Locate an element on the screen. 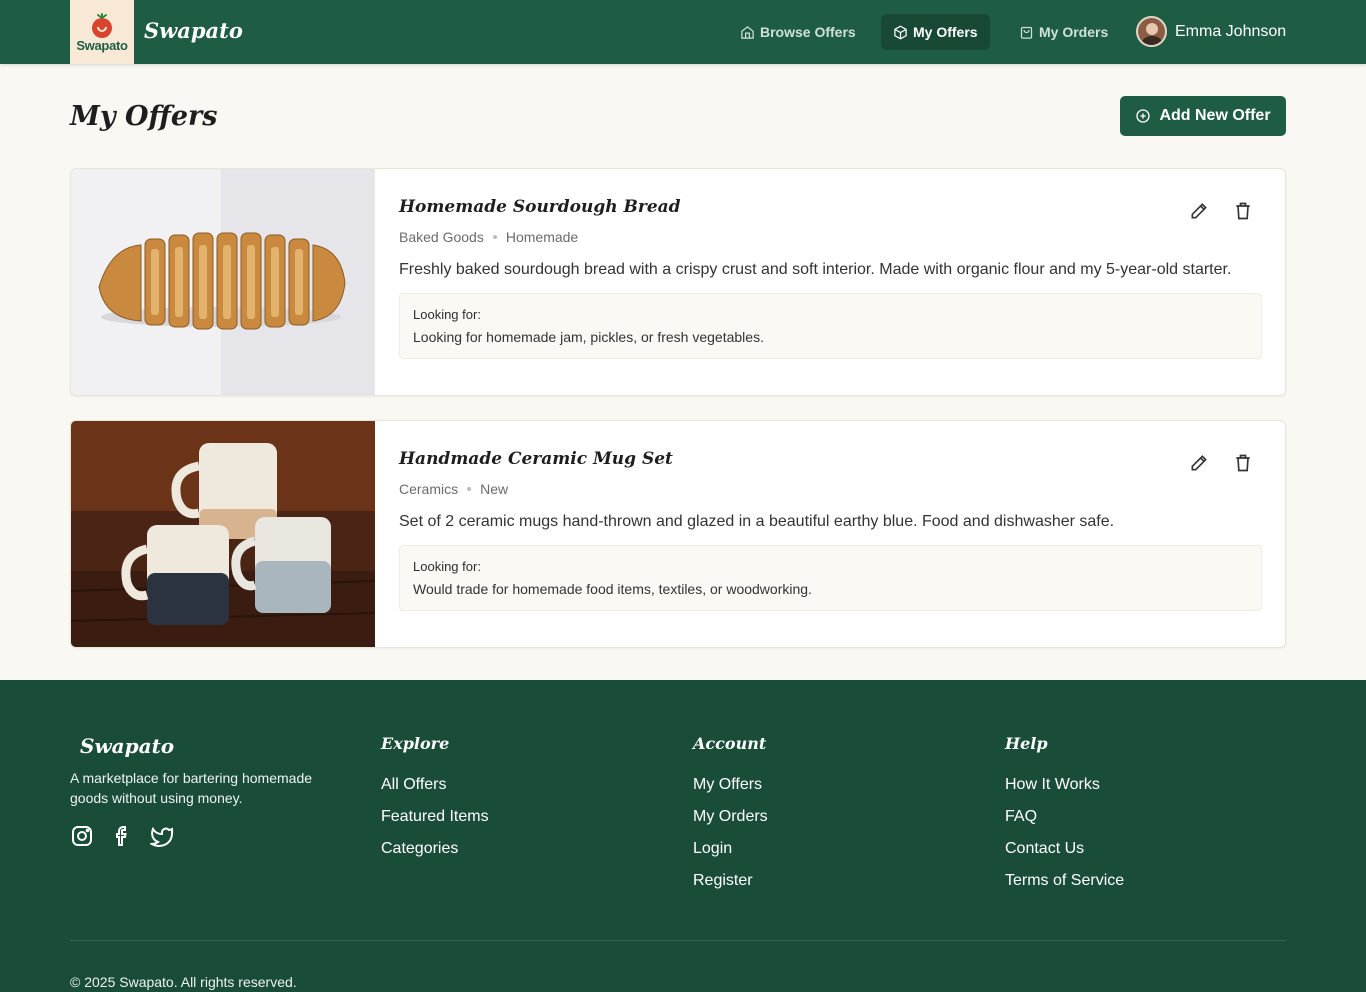 This screenshot has height=992, width=1366. nav-my-orders: My Orders is located at coordinates (1063, 32).